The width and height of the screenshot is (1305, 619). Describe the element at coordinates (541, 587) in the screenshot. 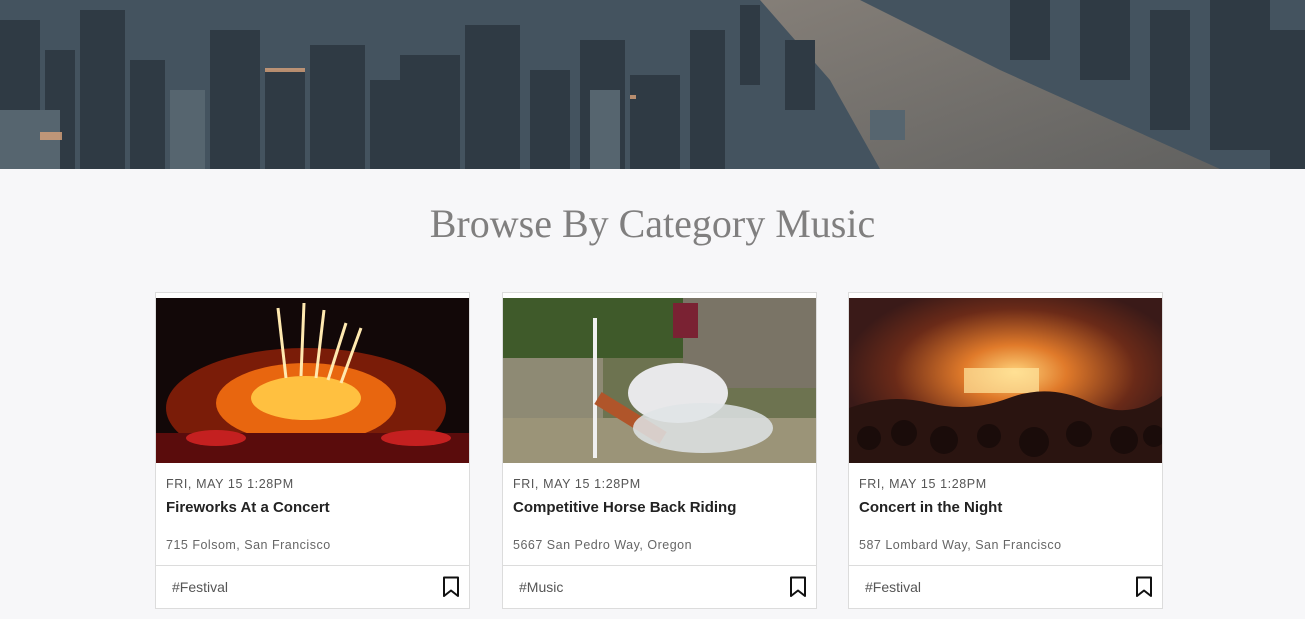

I see `event-tag: #Music` at that location.